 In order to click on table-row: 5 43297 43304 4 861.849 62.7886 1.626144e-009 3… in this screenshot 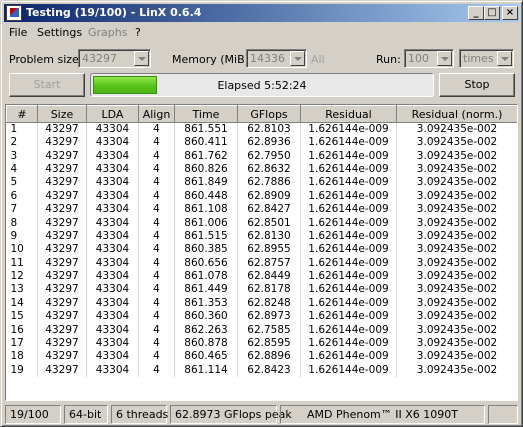, I will do `click(261, 183)`.